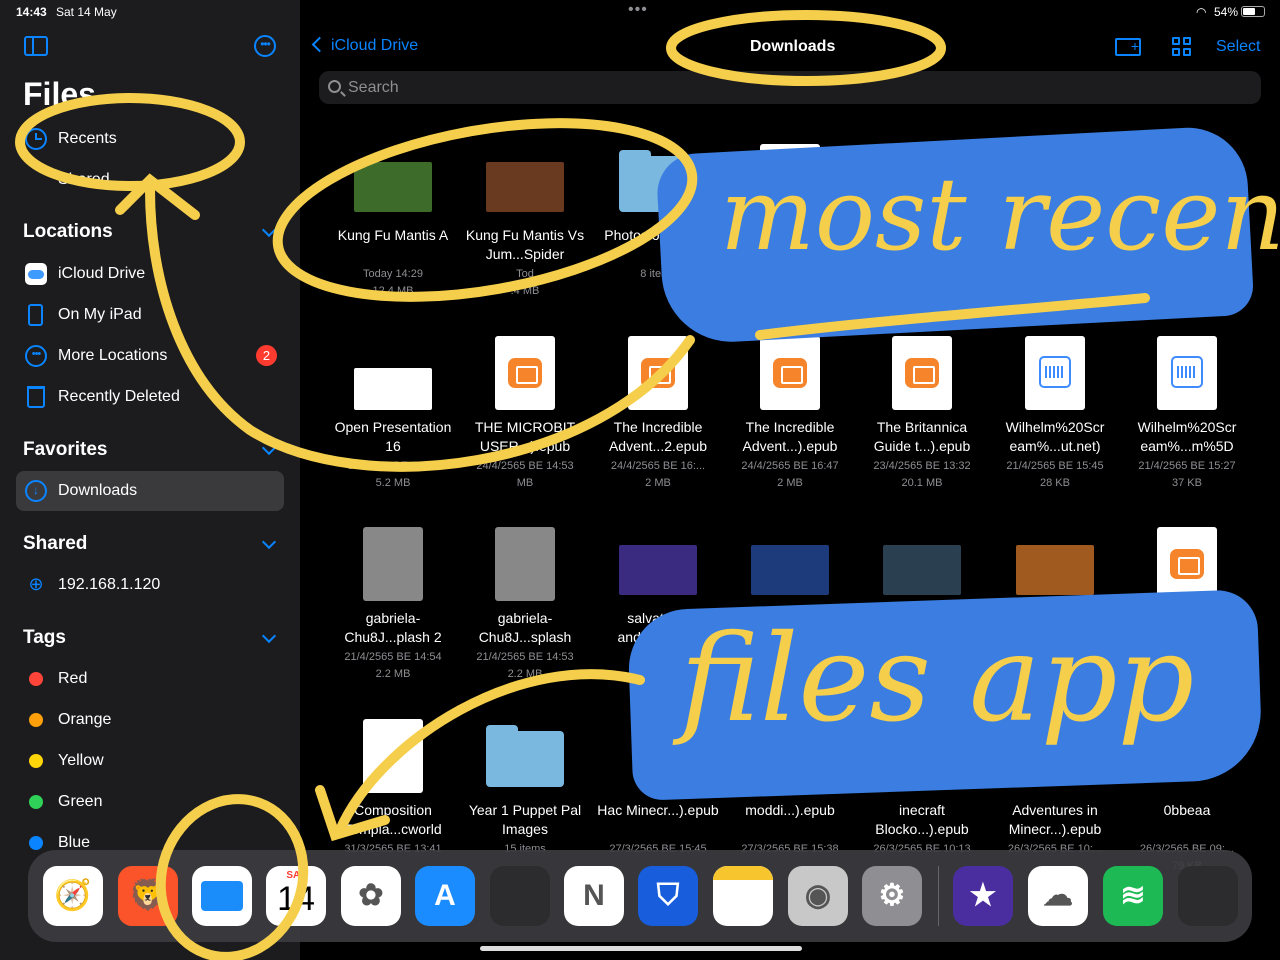  Describe the element at coordinates (818, 896) in the screenshot. I see `camera-app-icon: ◉` at that location.